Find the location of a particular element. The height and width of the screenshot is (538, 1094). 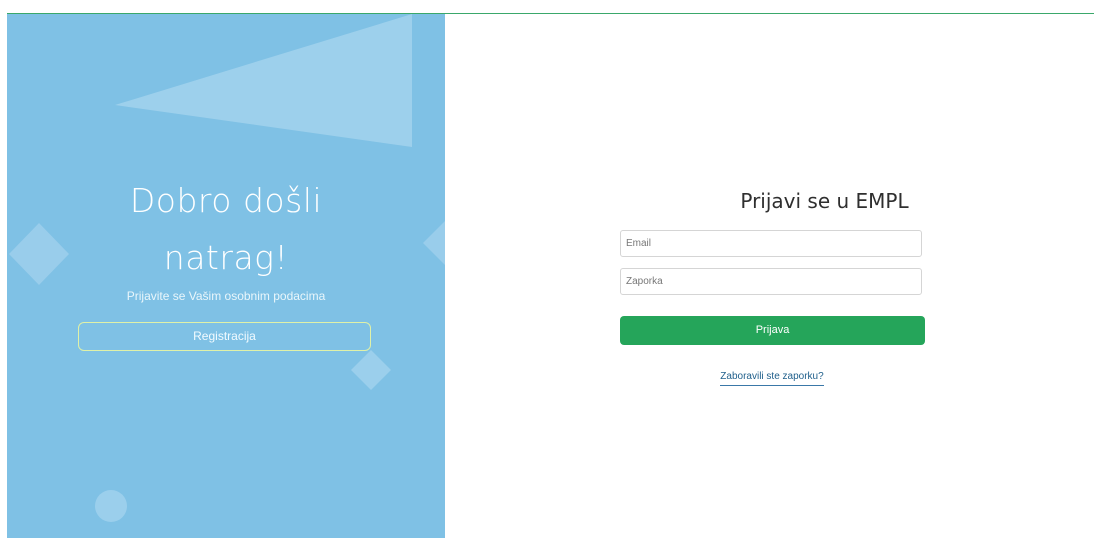

welcome-heading-line1: Dobro došli is located at coordinates (226, 200).